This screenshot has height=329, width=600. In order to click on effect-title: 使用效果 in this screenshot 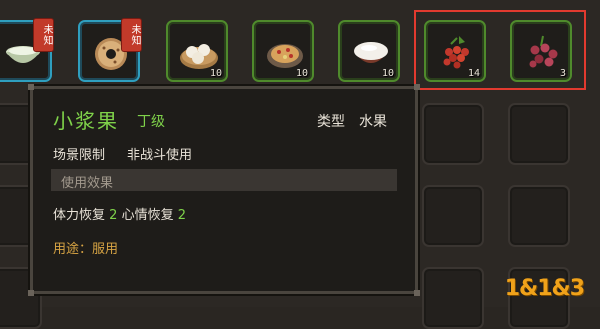, I will do `click(87, 183)`.